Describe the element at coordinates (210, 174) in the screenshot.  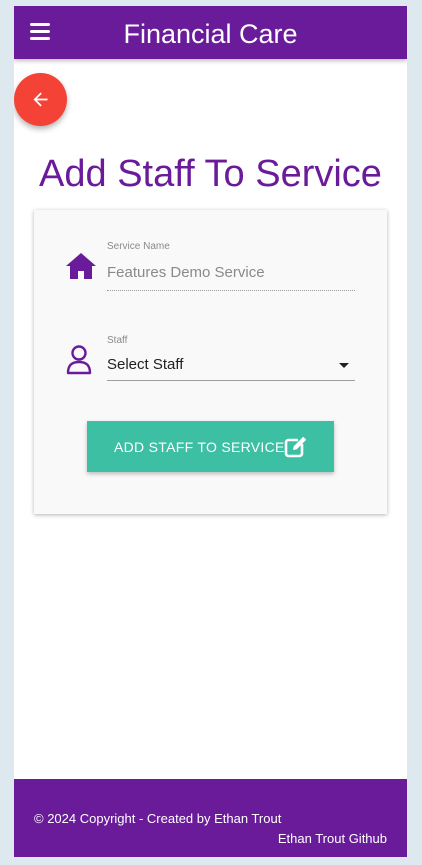
I see `page-title: Add Staff To Service` at that location.